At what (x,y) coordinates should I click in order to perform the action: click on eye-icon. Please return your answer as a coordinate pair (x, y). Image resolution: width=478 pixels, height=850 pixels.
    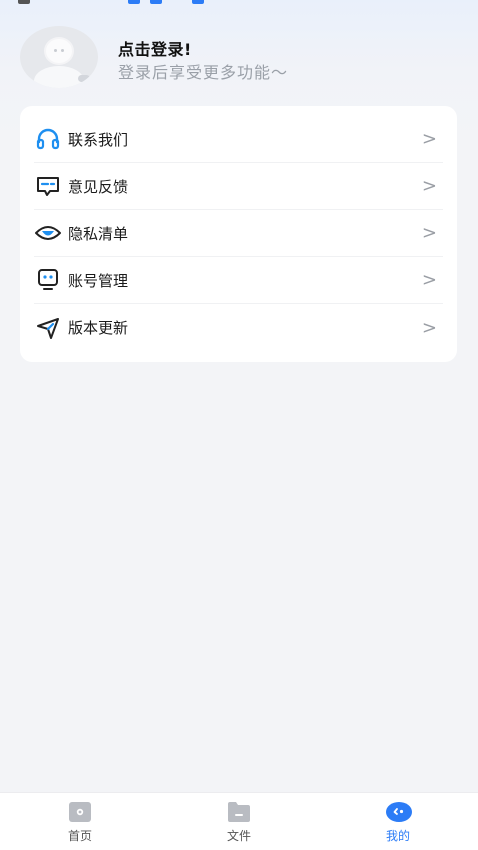
    Looking at the image, I should click on (48, 233).